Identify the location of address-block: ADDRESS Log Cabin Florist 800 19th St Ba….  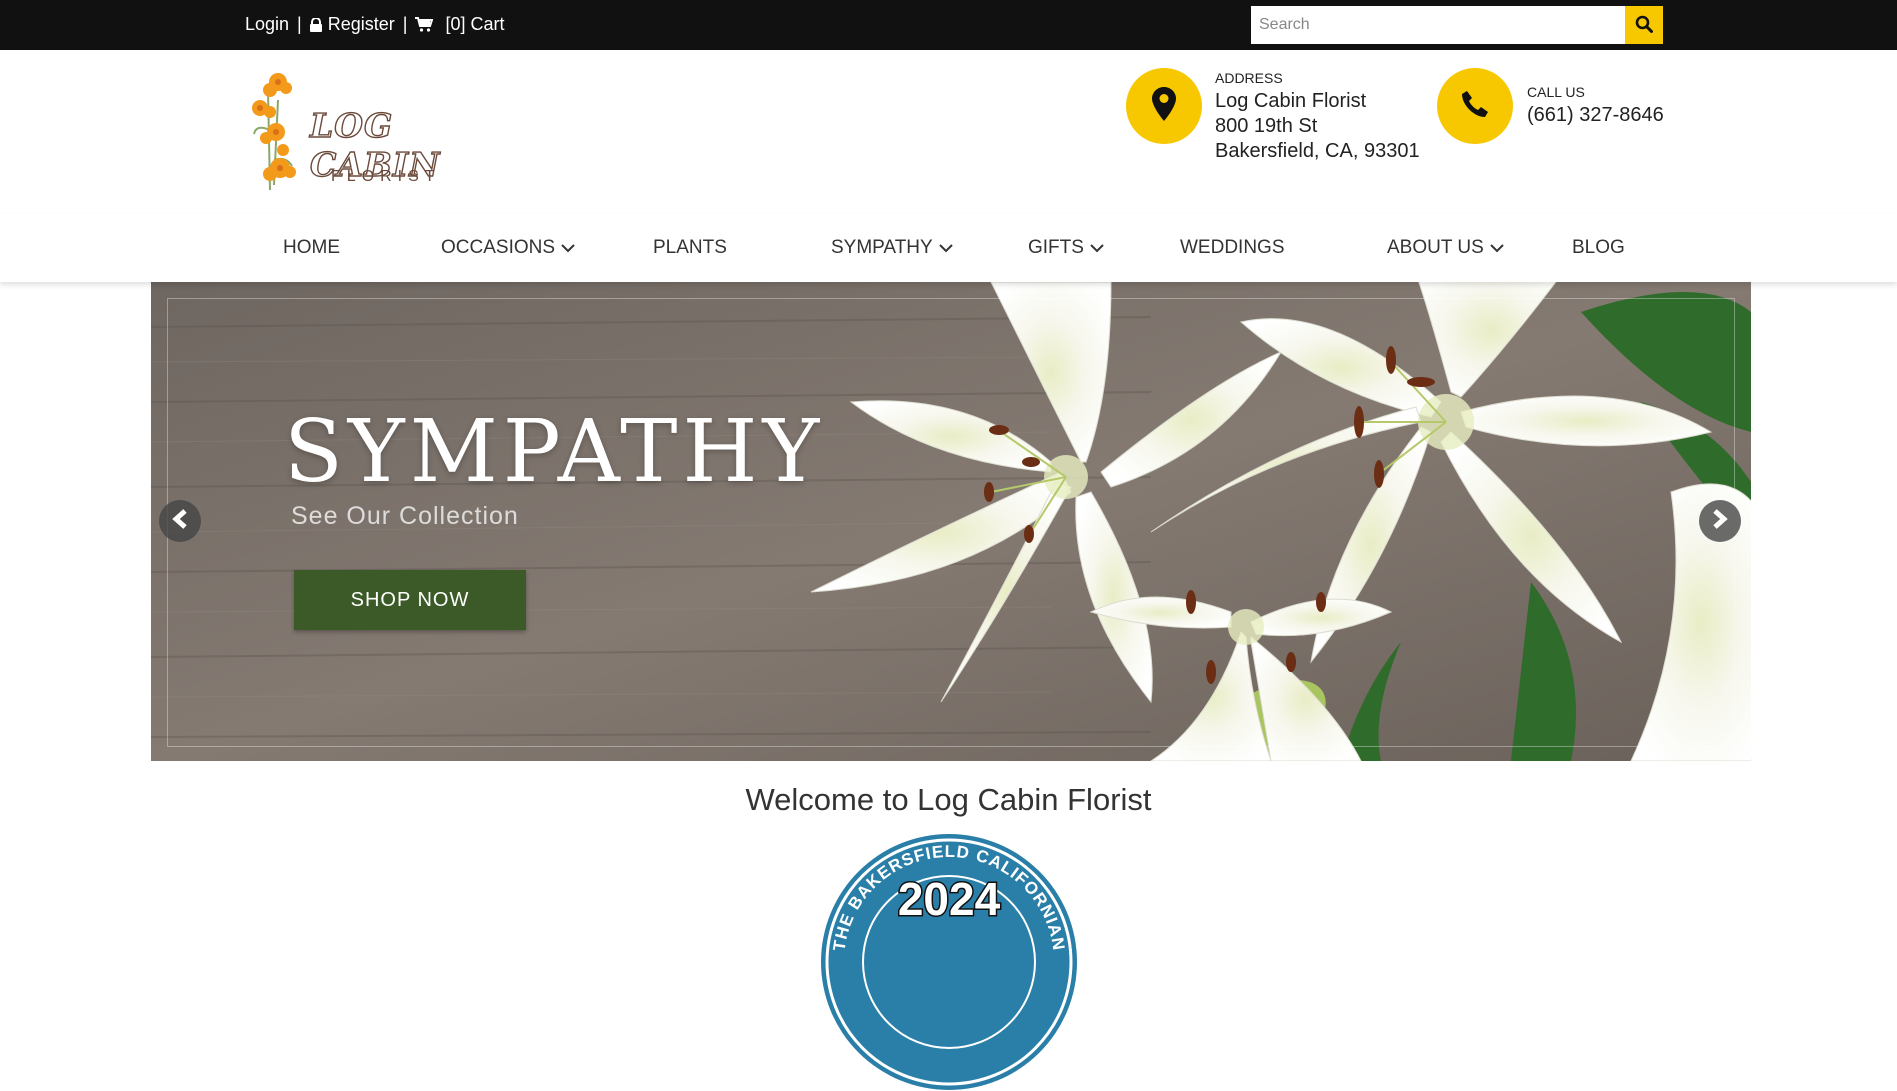
(1317, 117).